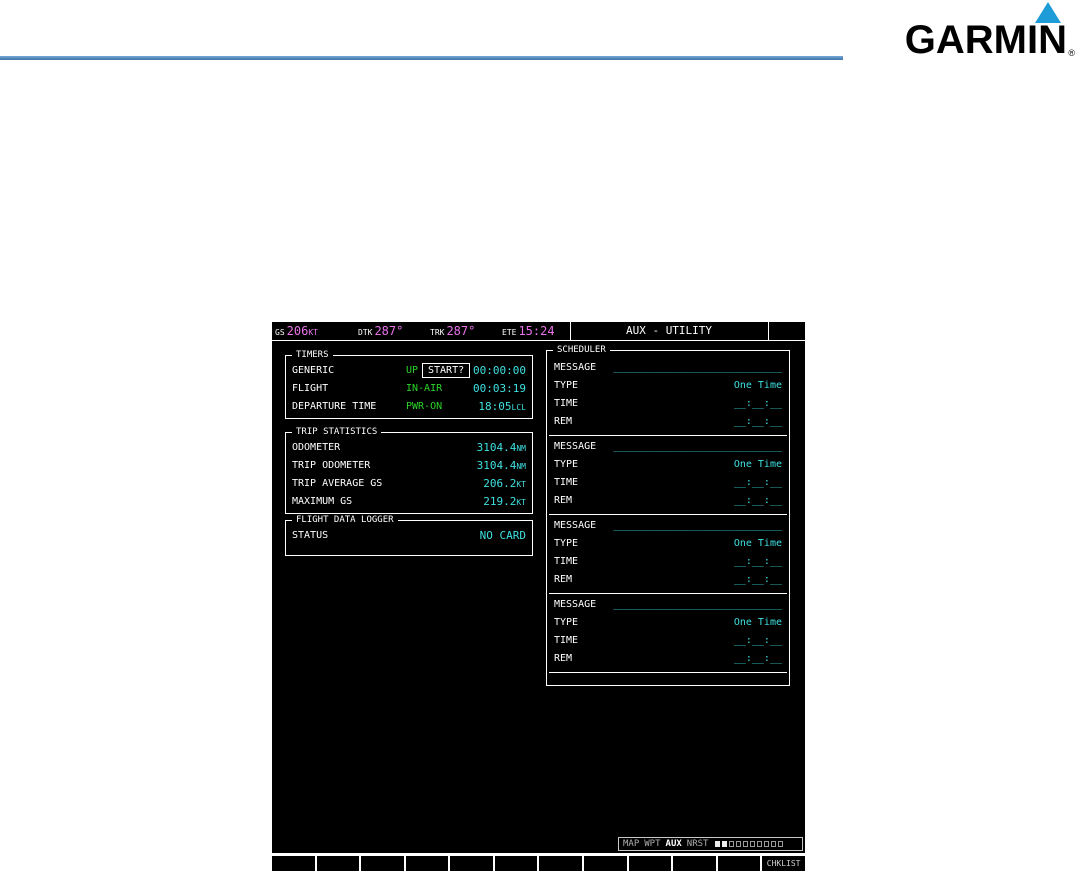 Image resolution: width=1080 pixels, height=871 pixels. Describe the element at coordinates (322, 501) in the screenshot. I see `maximum-gs-label: MAXIMUM GS` at that location.